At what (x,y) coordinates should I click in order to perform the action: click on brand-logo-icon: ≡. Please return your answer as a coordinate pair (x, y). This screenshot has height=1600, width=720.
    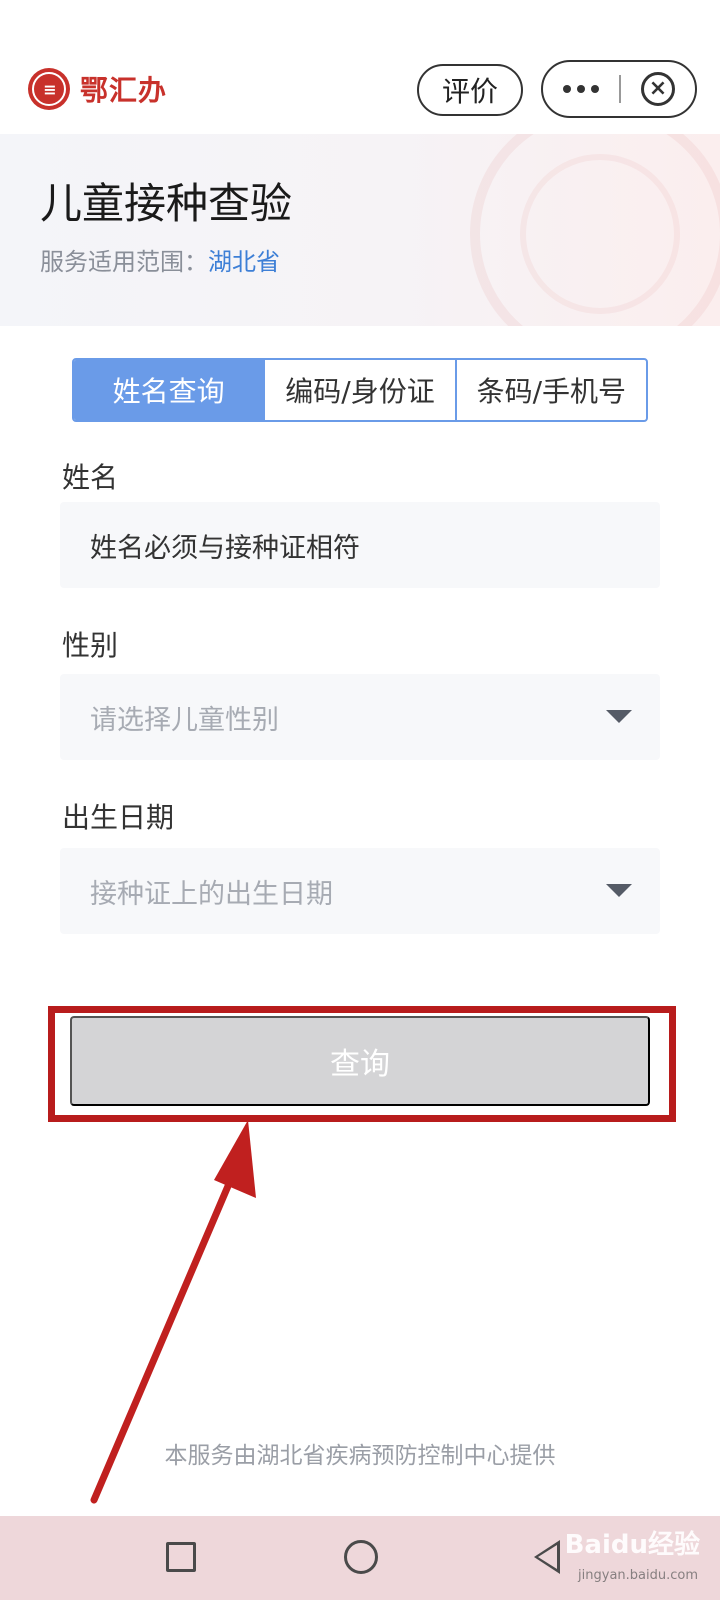
    Looking at the image, I should click on (49, 89).